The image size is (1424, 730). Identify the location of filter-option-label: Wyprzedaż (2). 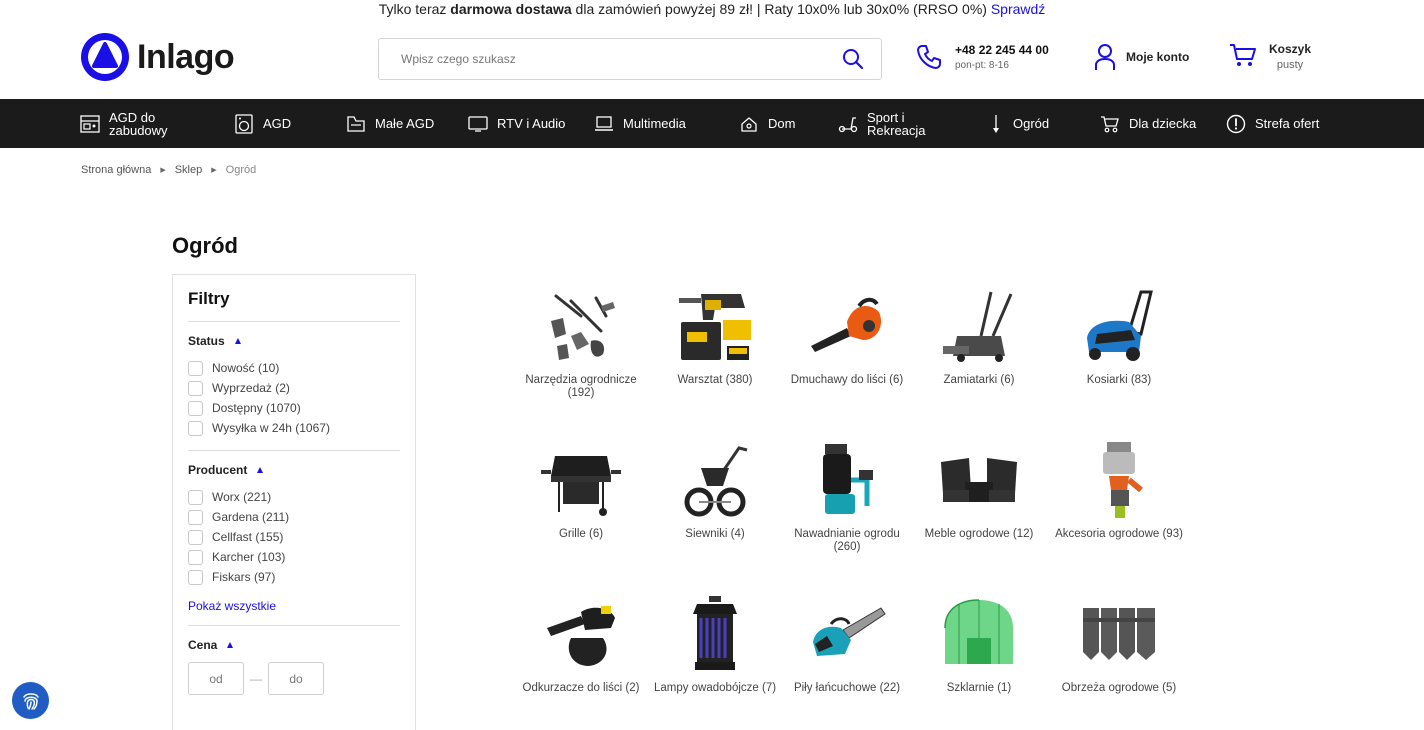
(251, 388).